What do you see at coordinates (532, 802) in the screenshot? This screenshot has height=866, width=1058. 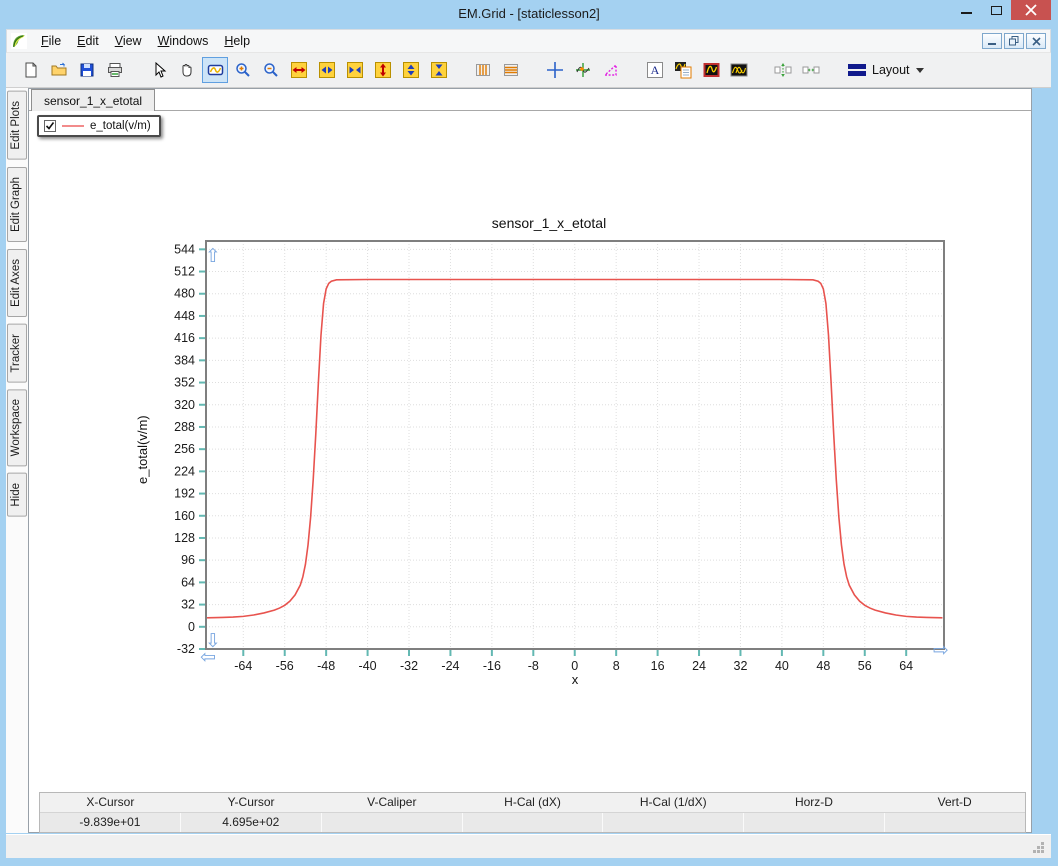 I see `status-col-h-cal-dx: H-Cal (dX)` at bounding box center [532, 802].